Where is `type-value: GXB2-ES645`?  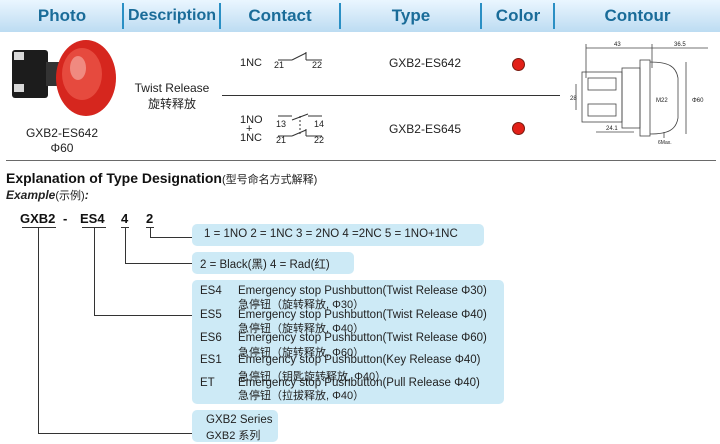
type-value: GXB2-ES645 is located at coordinates (425, 129).